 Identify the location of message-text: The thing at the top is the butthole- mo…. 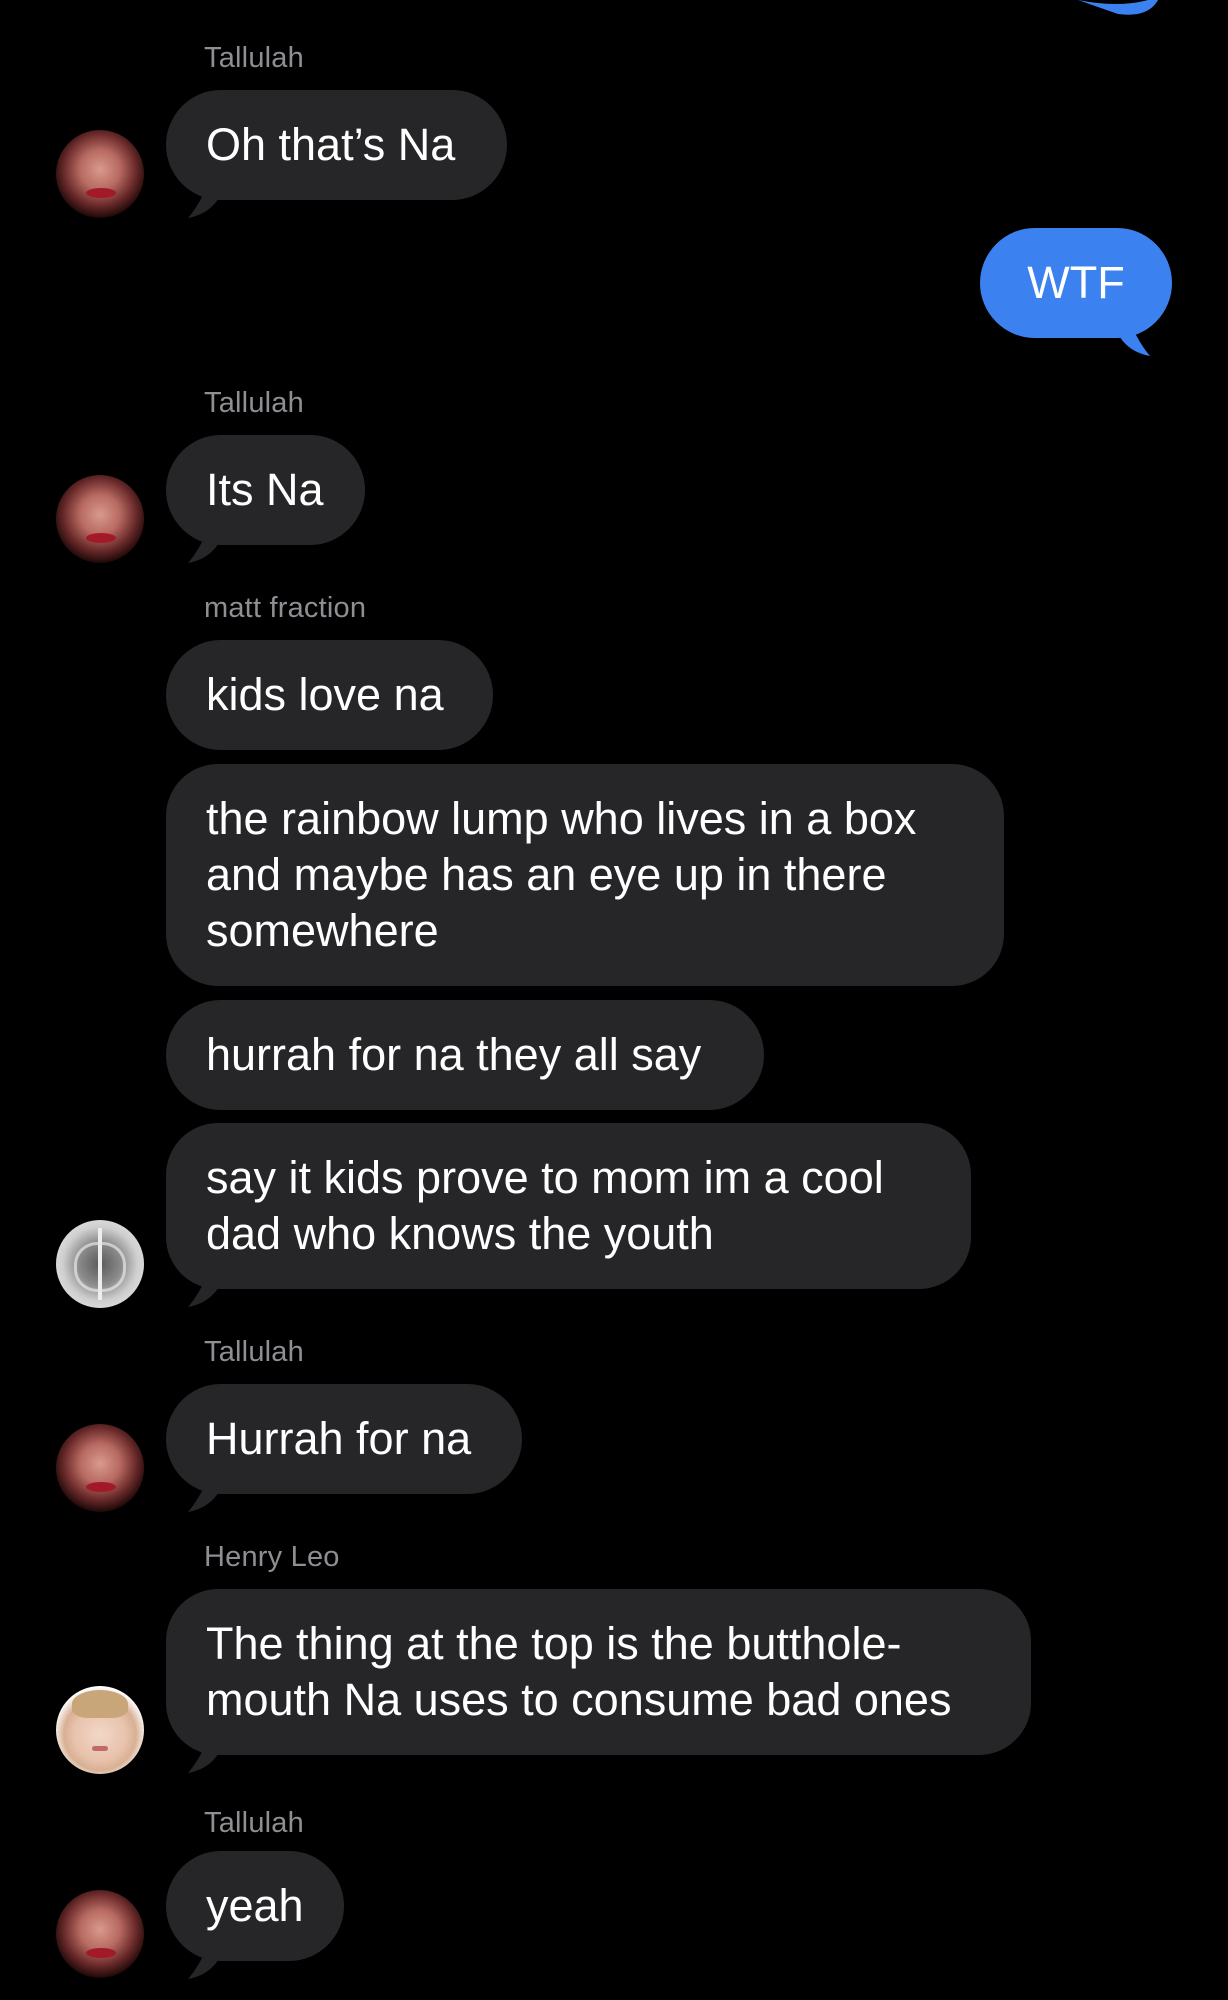
(579, 1671).